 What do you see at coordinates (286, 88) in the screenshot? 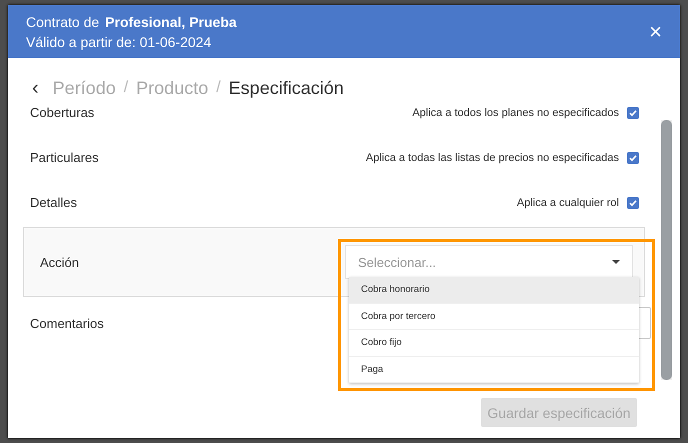
I see `breadcrumb-item: Especificación` at bounding box center [286, 88].